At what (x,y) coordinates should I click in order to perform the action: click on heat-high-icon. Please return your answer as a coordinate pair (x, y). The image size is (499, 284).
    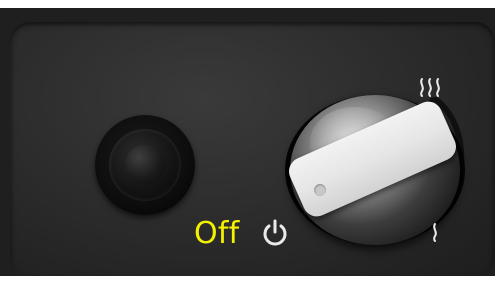
    Looking at the image, I should click on (430, 87).